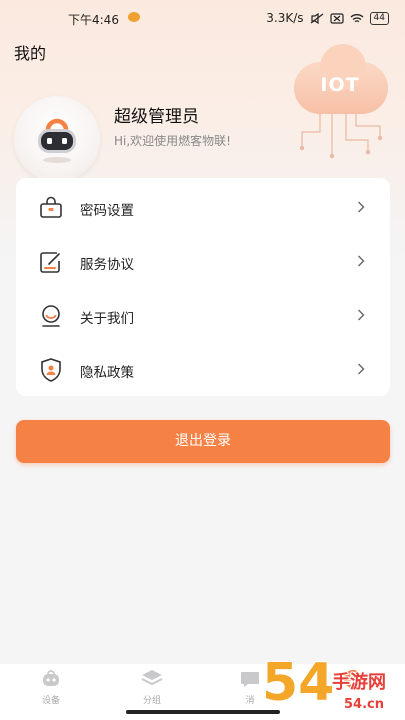 The width and height of the screenshot is (405, 720). Describe the element at coordinates (316, 18) in the screenshot. I see `mute-icon` at that location.